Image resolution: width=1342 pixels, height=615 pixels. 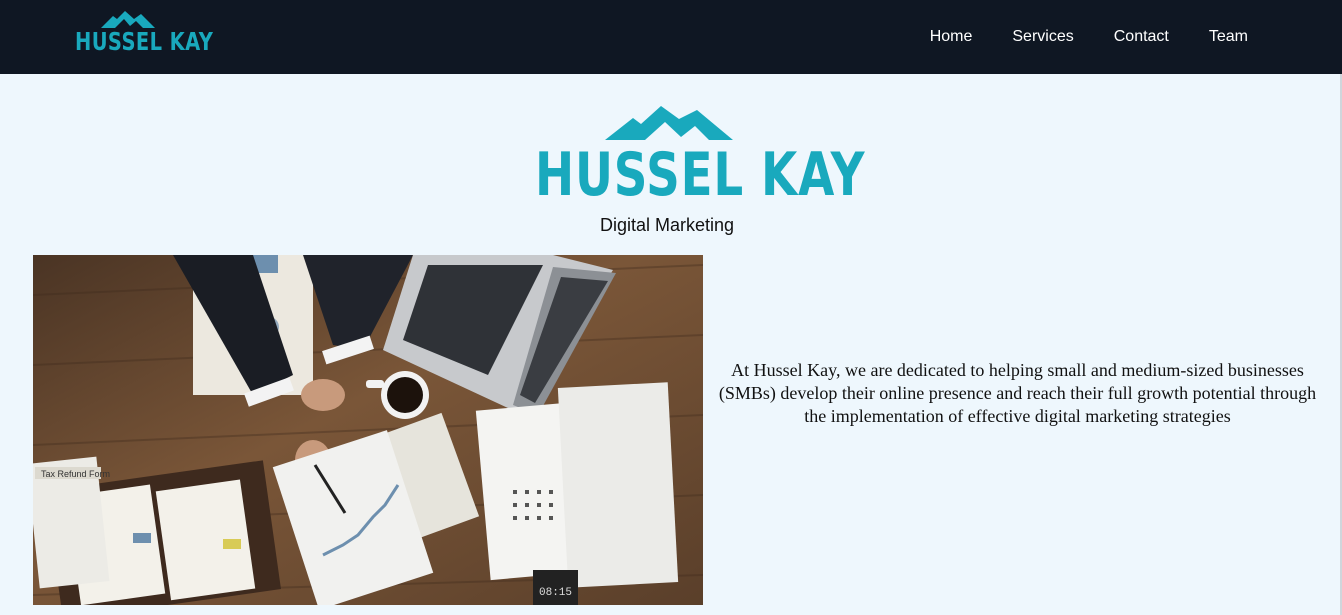 I want to click on nav-logo: HUSSEL KAY, so click(x=144, y=35).